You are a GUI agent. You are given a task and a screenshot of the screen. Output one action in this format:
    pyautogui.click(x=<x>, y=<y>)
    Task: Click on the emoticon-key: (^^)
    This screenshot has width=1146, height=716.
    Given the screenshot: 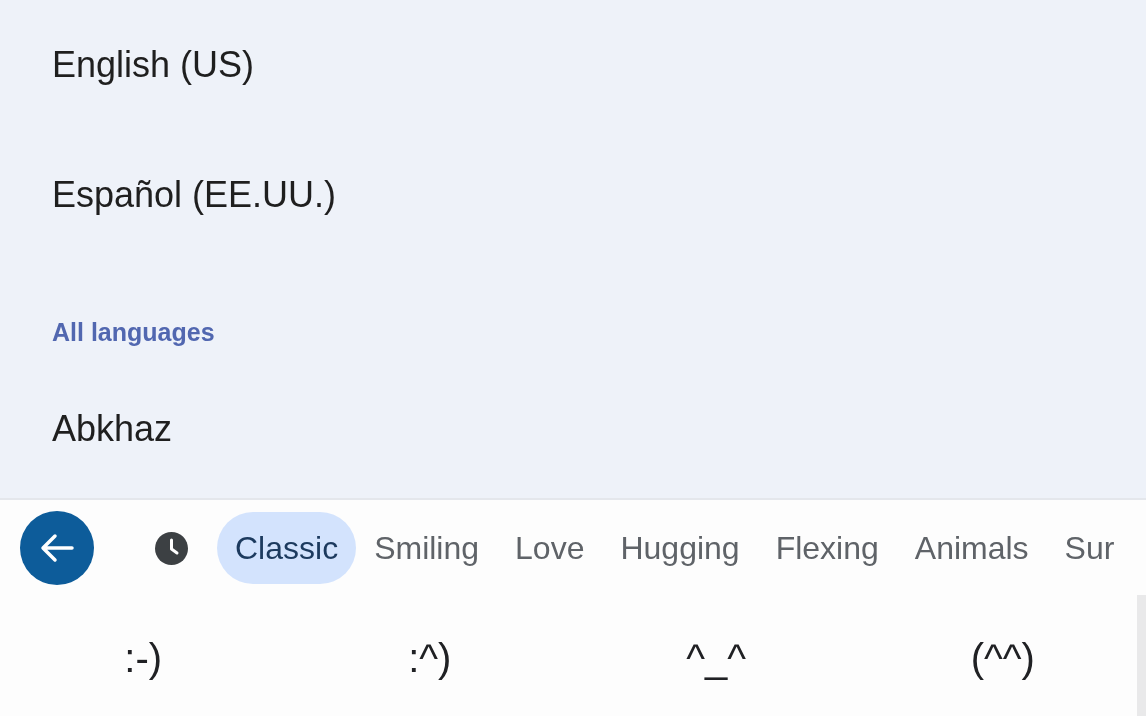 What is the action you would take?
    pyautogui.click(x=1002, y=658)
    